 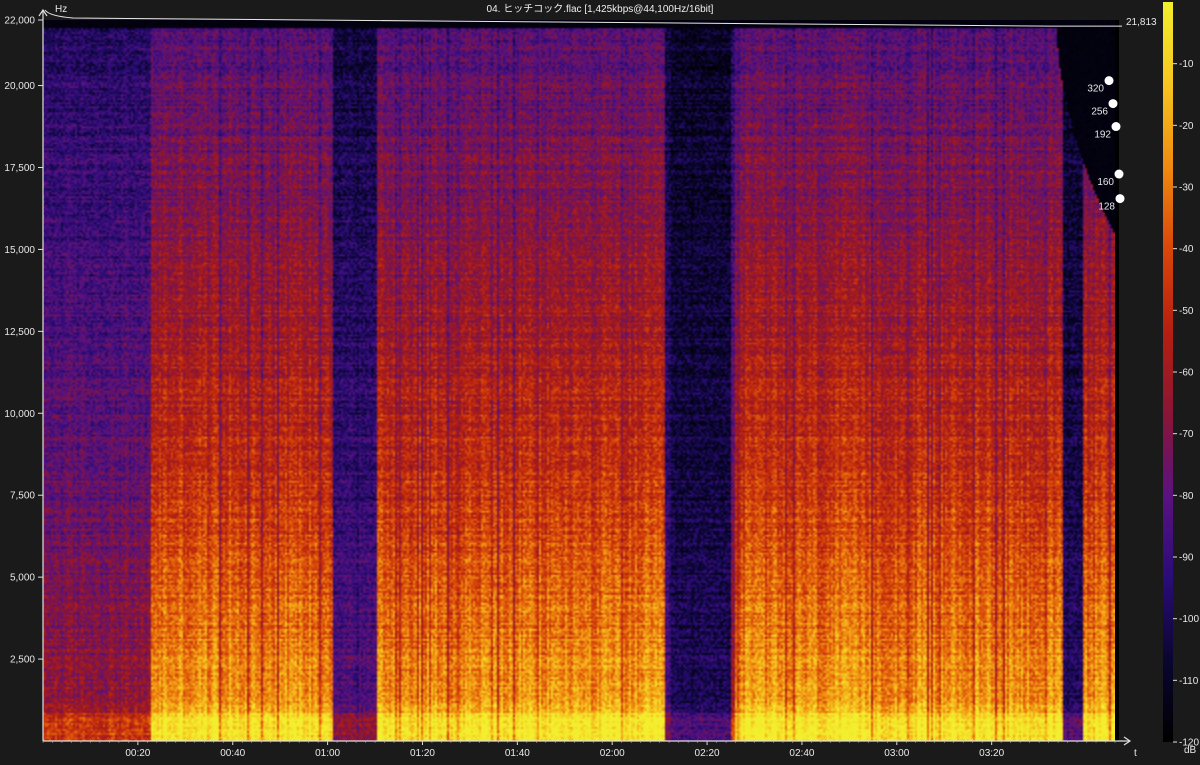 I want to click on bitrate-marker-label: 128, so click(x=1106, y=207).